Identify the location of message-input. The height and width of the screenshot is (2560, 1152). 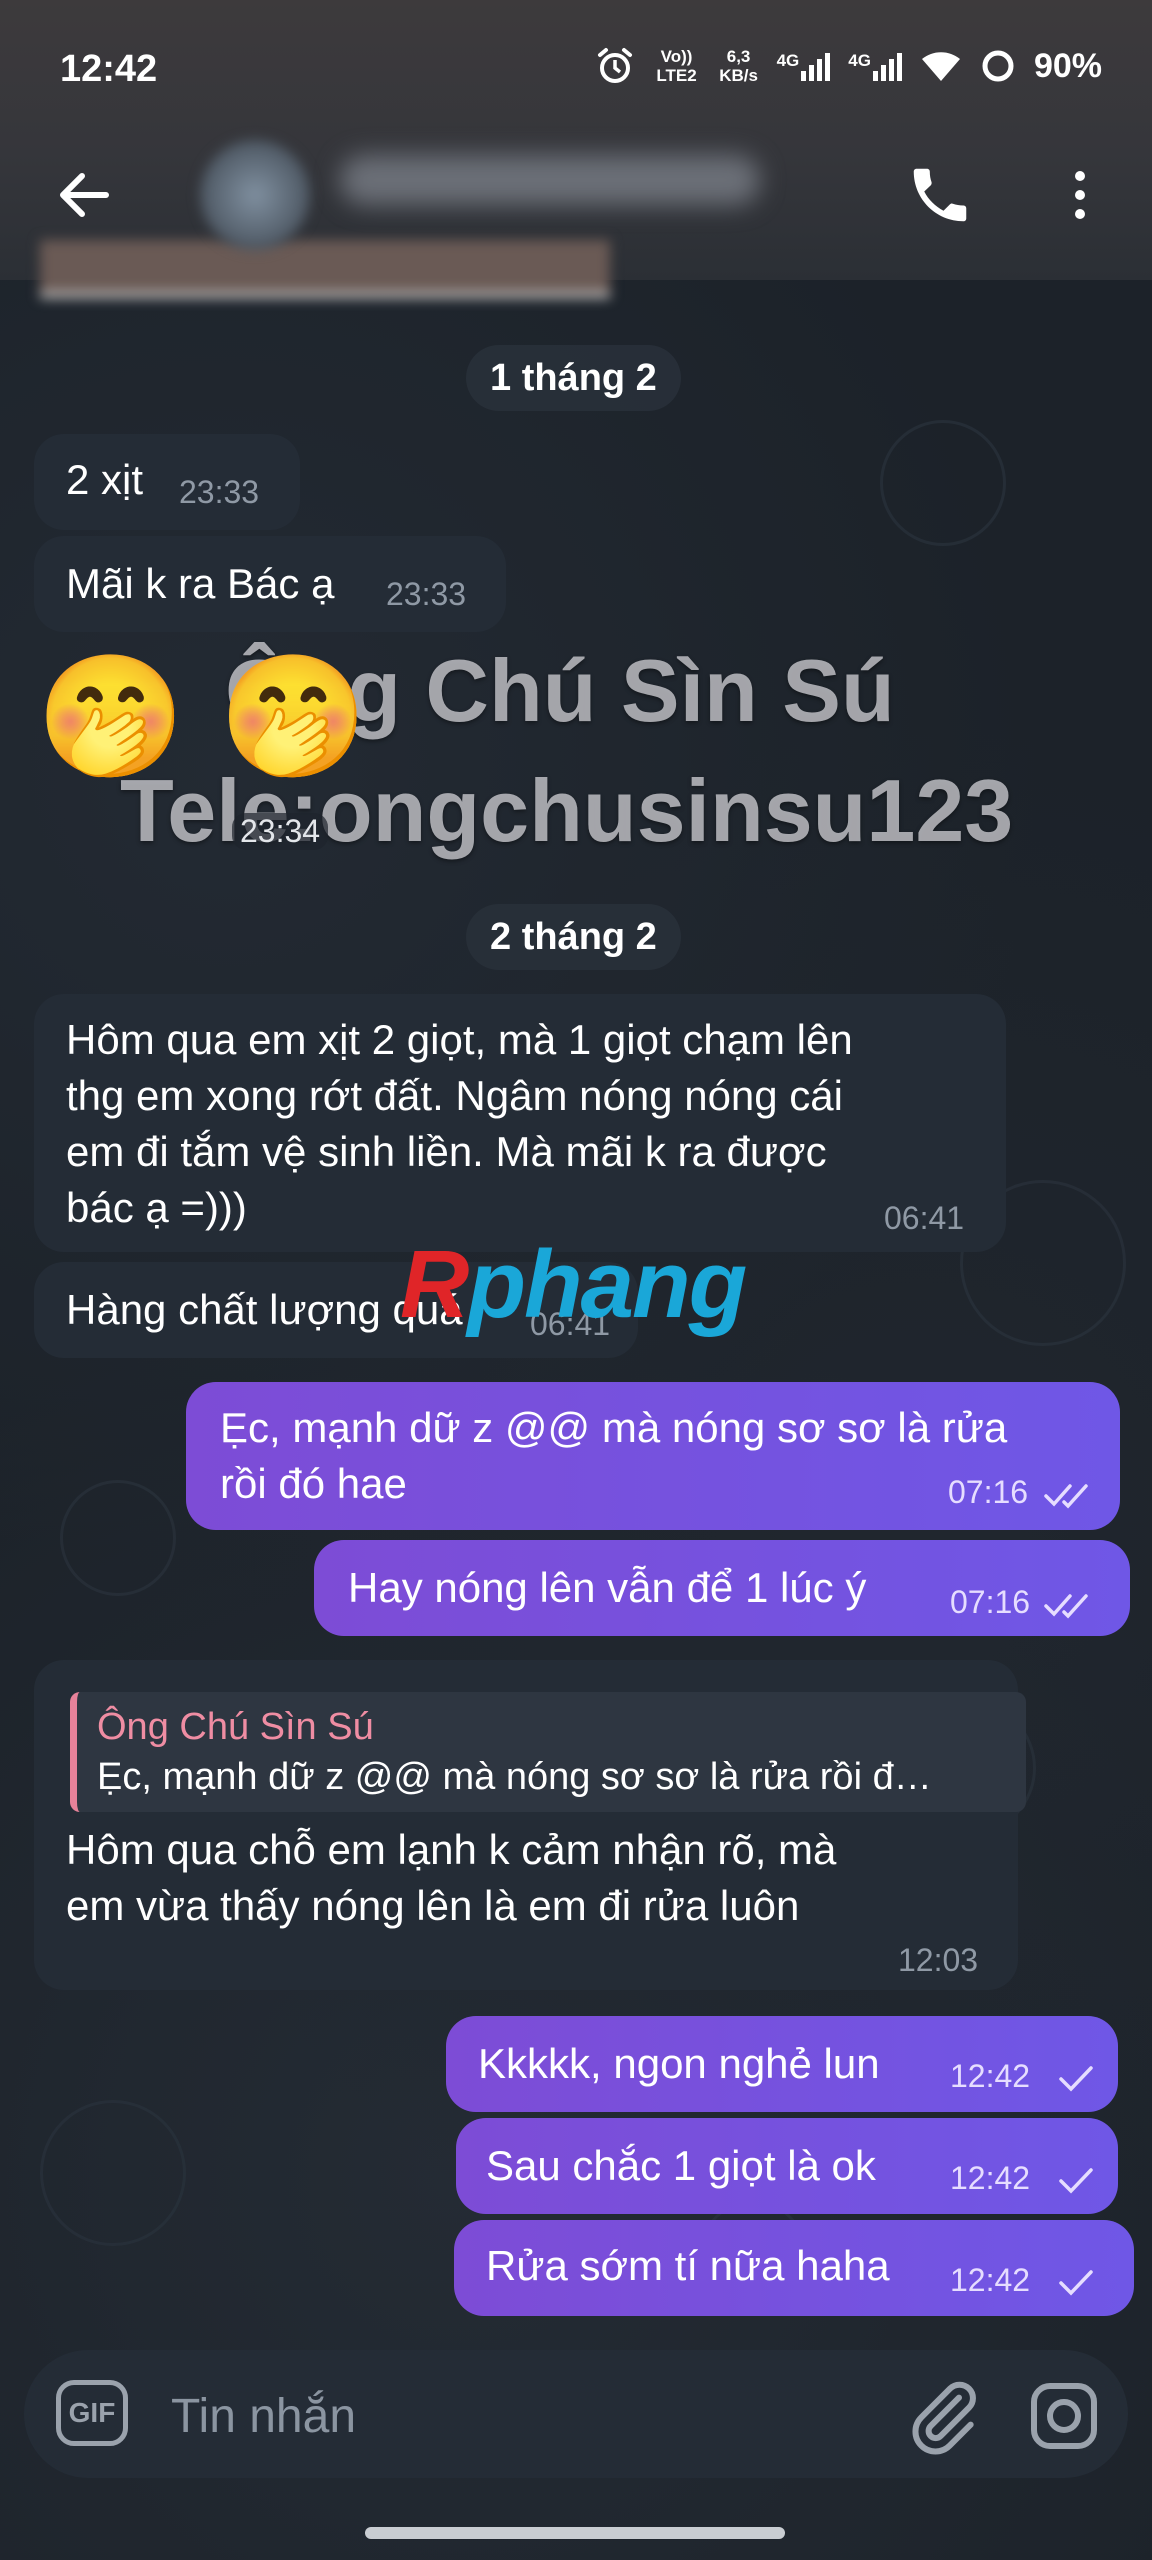
(521, 2416).